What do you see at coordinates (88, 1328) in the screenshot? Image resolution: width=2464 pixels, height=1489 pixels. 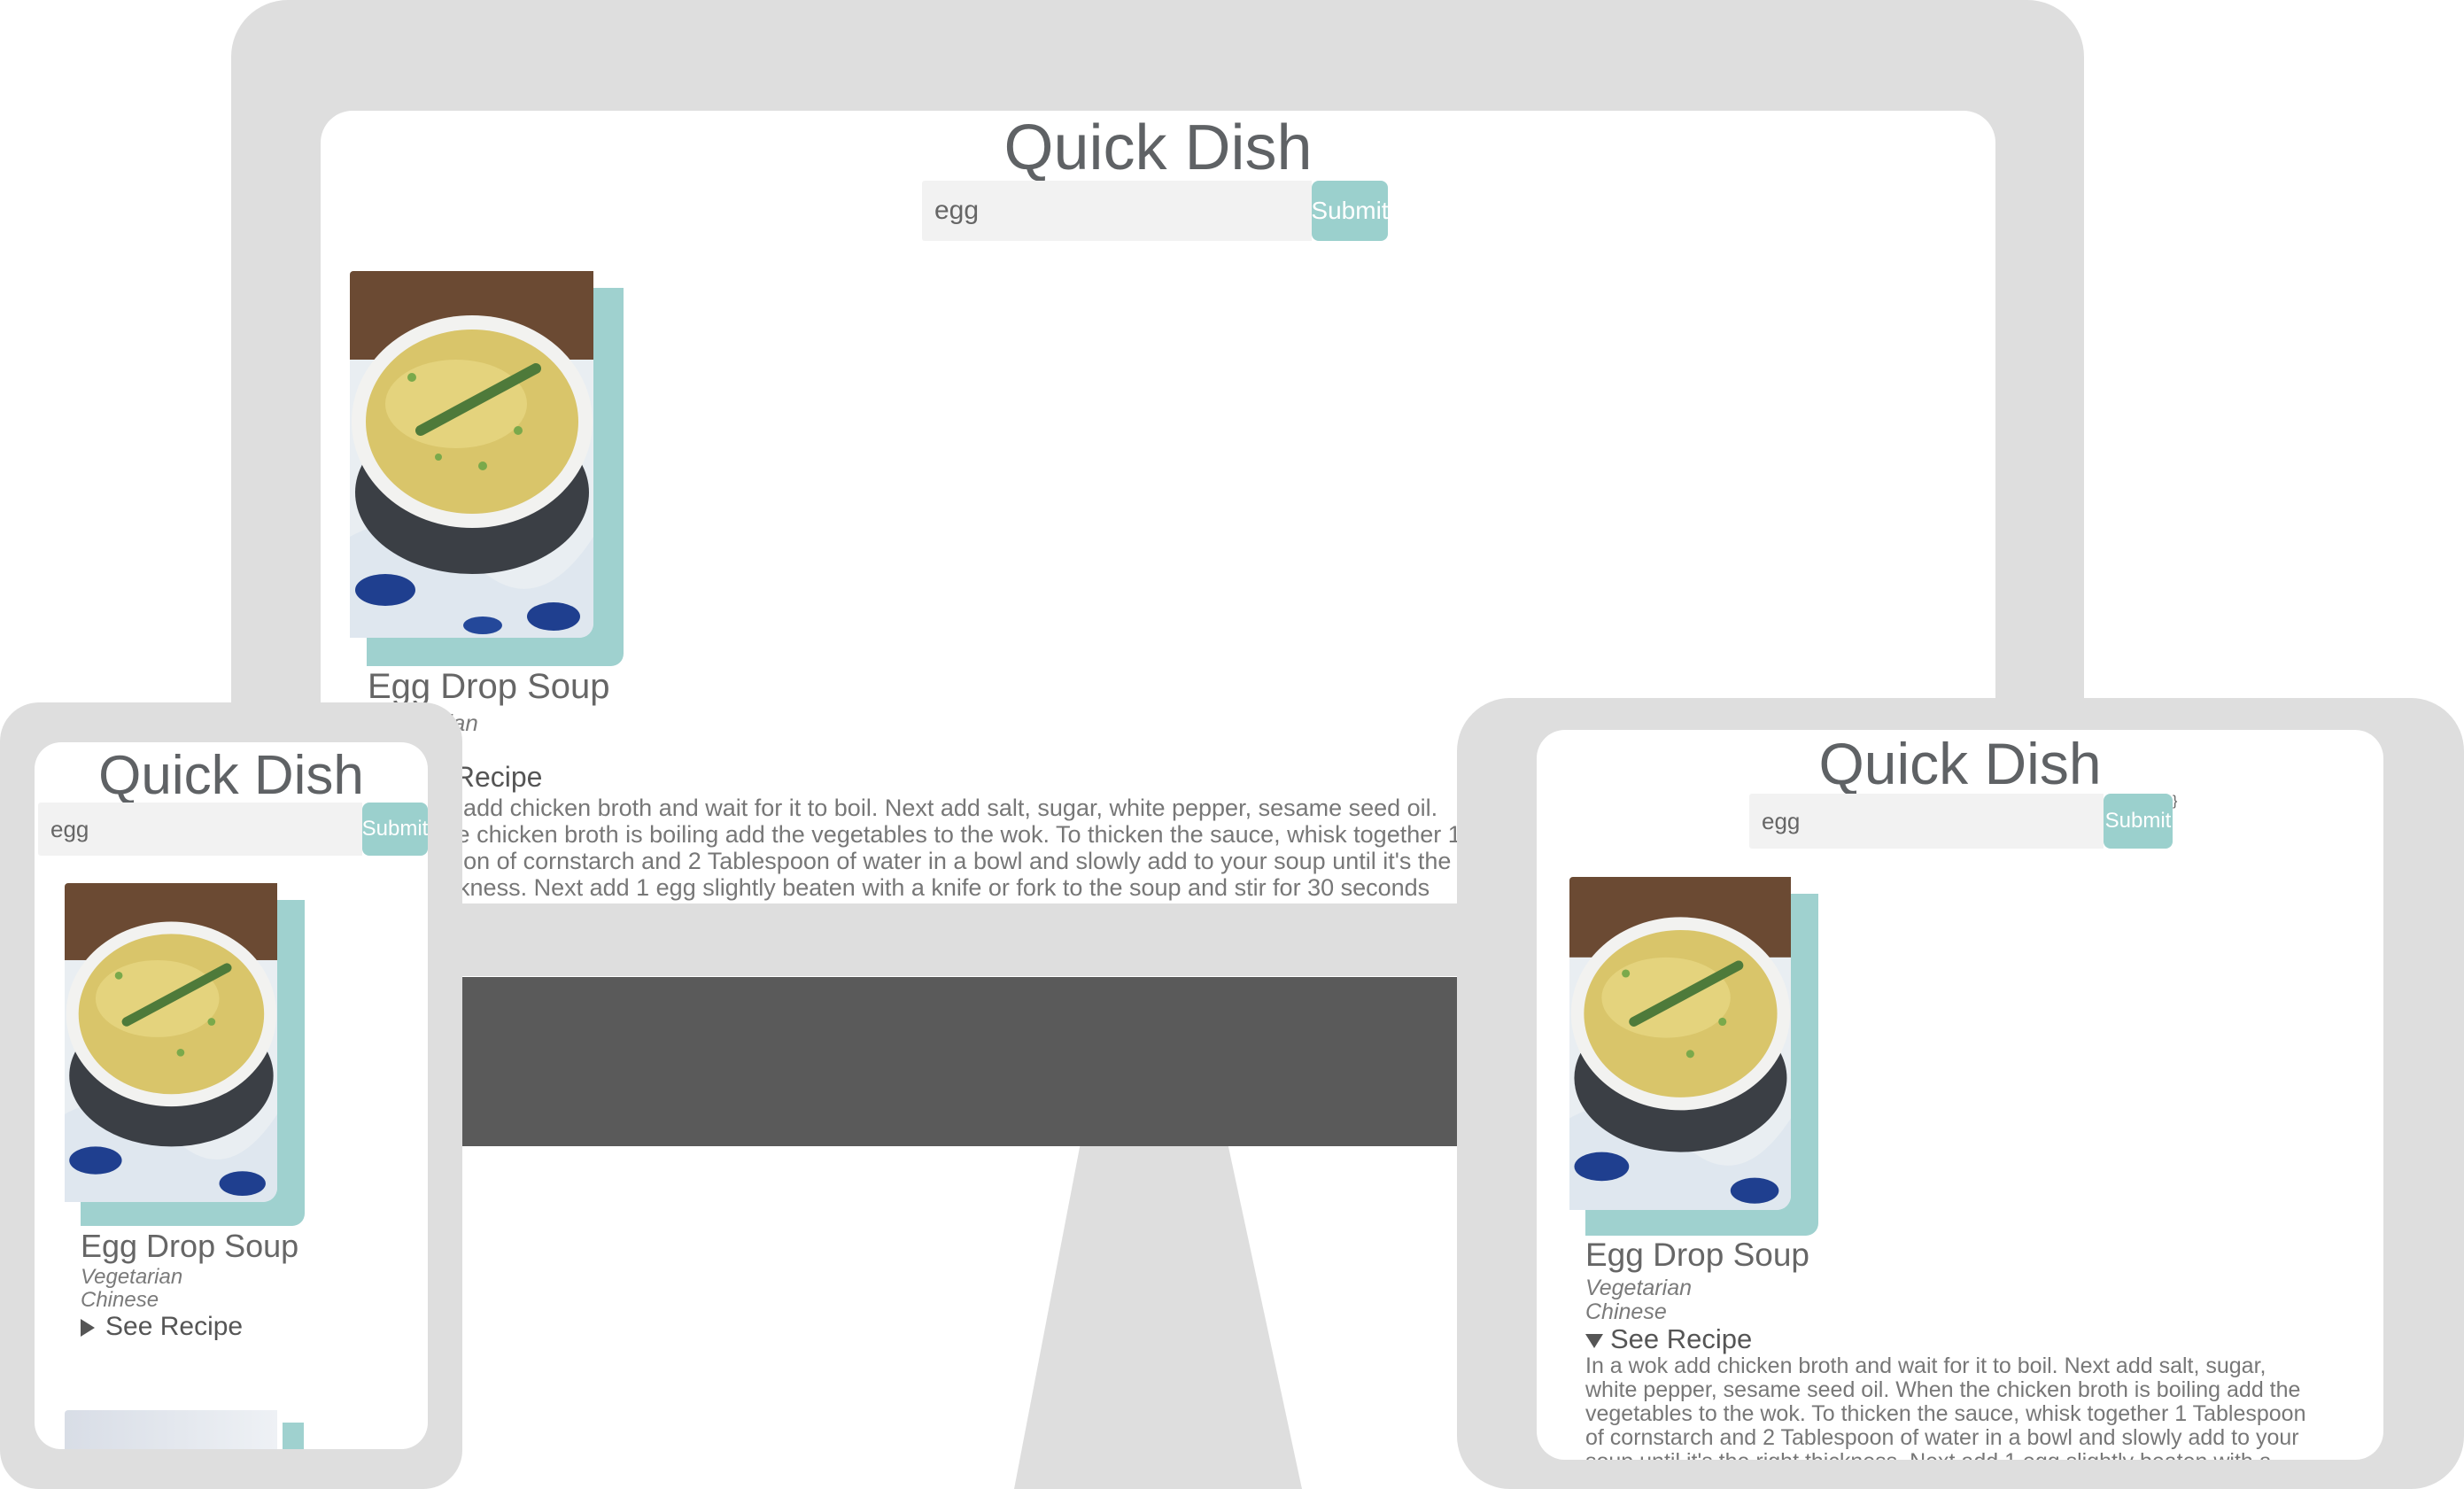 I see `triangle-right-icon` at bounding box center [88, 1328].